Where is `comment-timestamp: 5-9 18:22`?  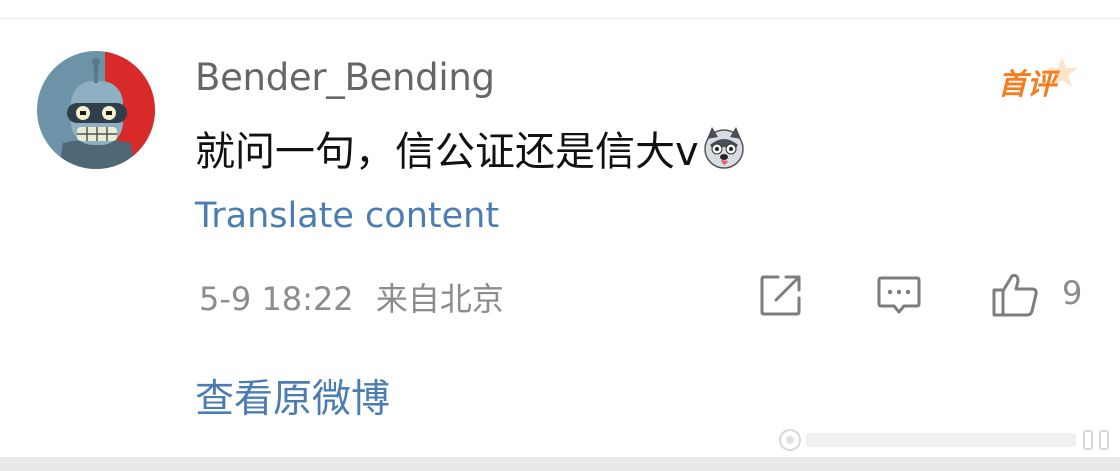 comment-timestamp: 5-9 18:22 is located at coordinates (276, 299).